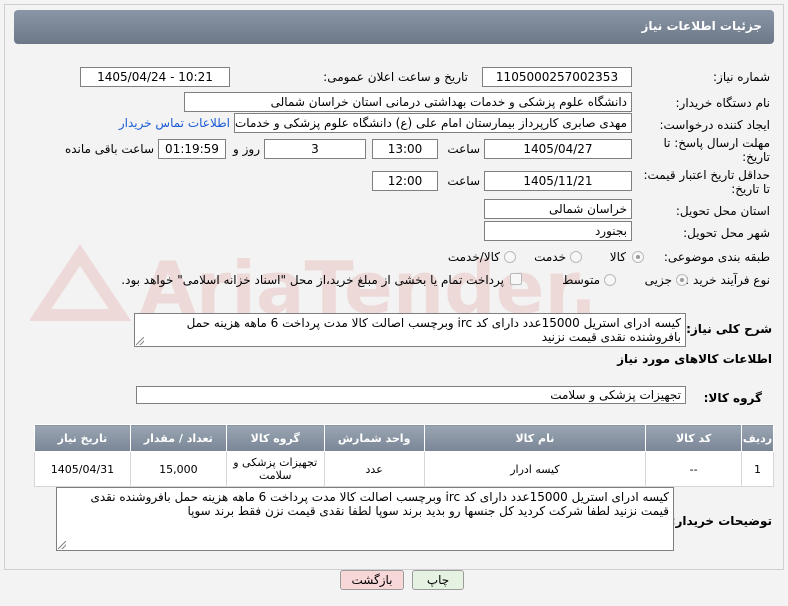 This screenshot has height=606, width=788. Describe the element at coordinates (82, 469) in the screenshot. I see `cell-need-date: 1405/04/31` at that location.